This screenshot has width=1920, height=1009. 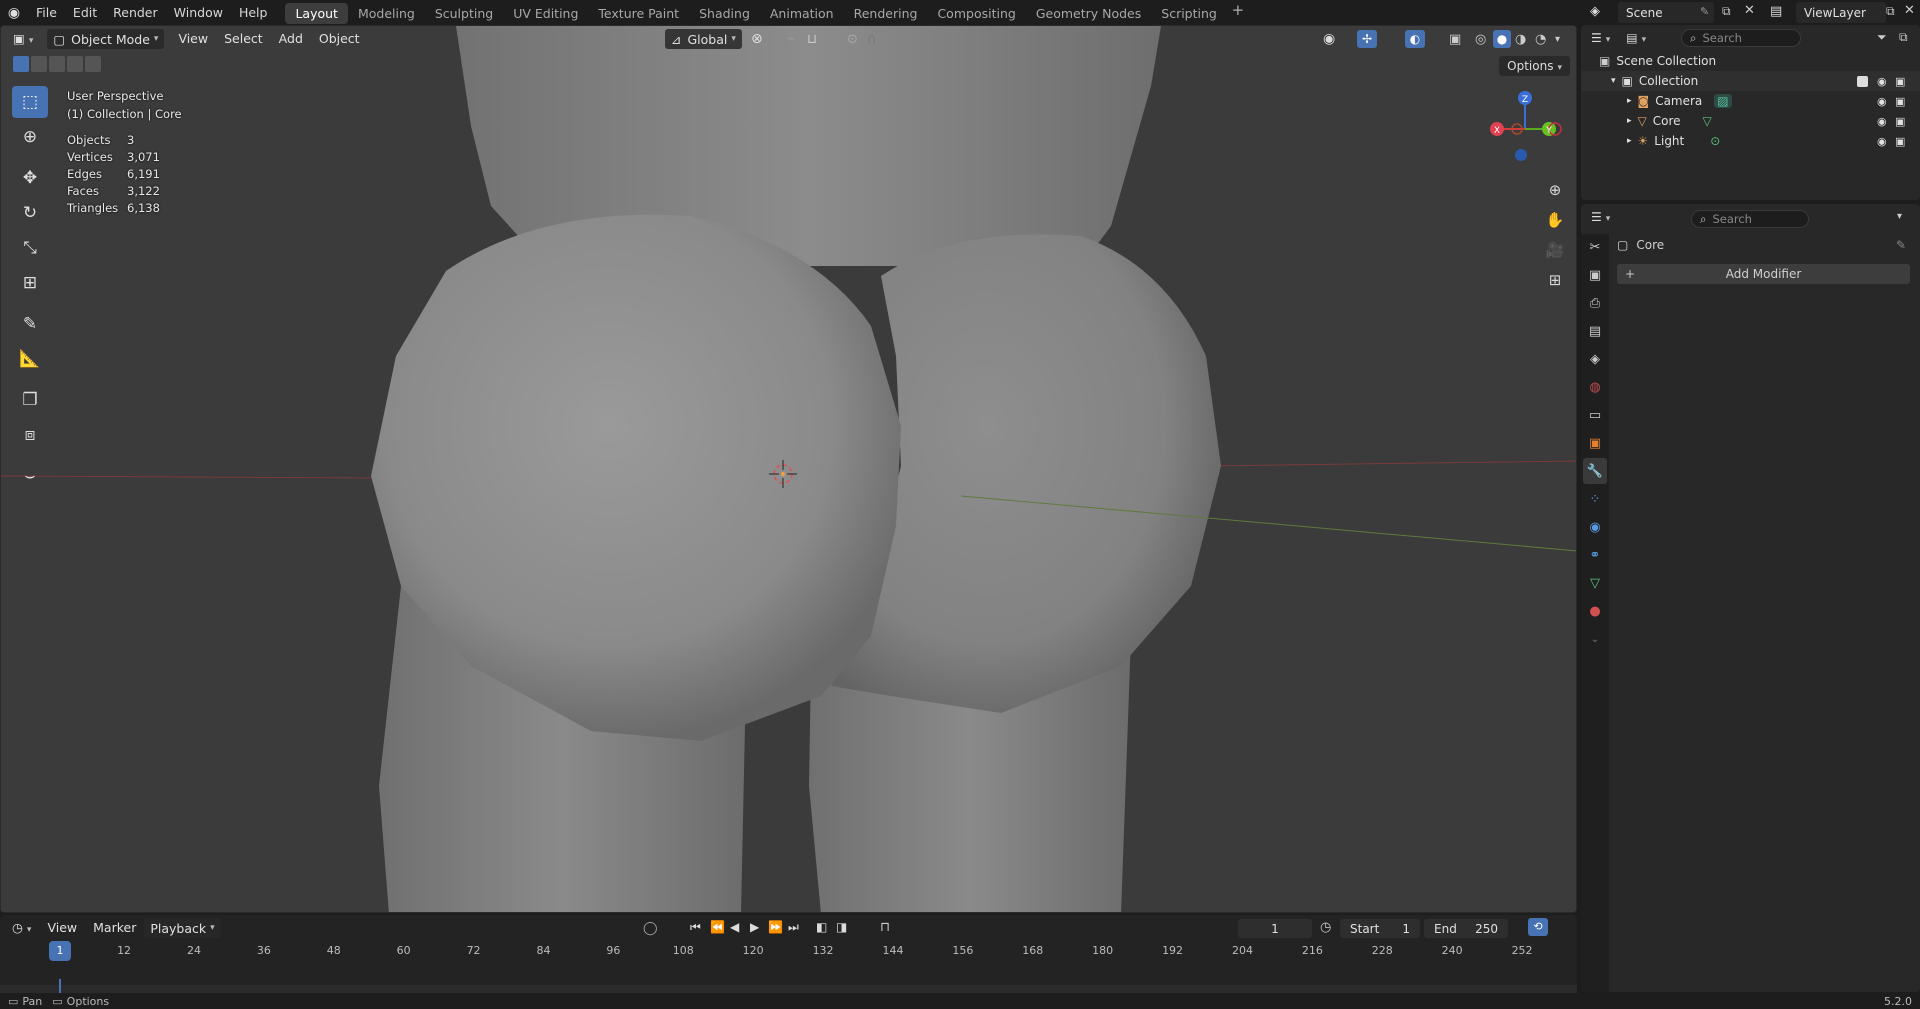 I want to click on rendered-shading-icon: ◔, so click(x=1540, y=39).